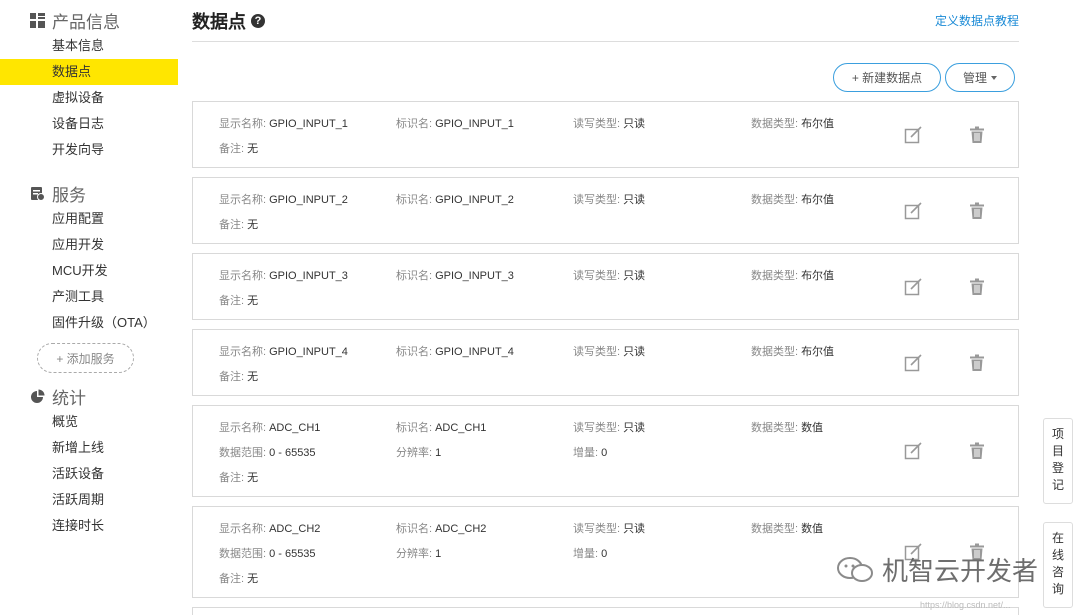  I want to click on field-value: GPIO_INPUT_3, so click(308, 276).